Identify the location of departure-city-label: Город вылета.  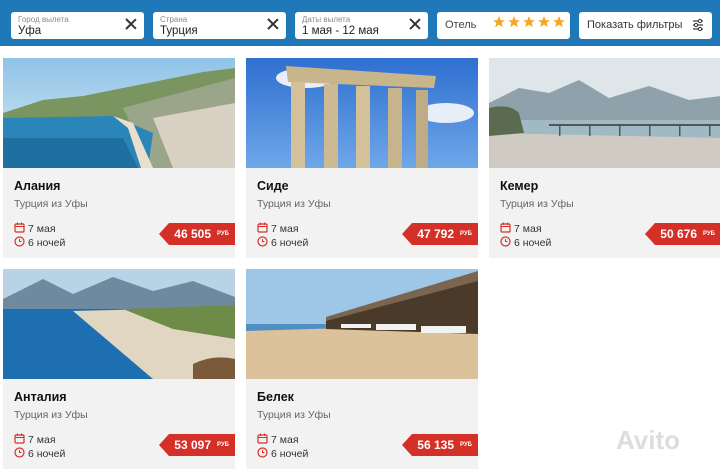
(43, 19).